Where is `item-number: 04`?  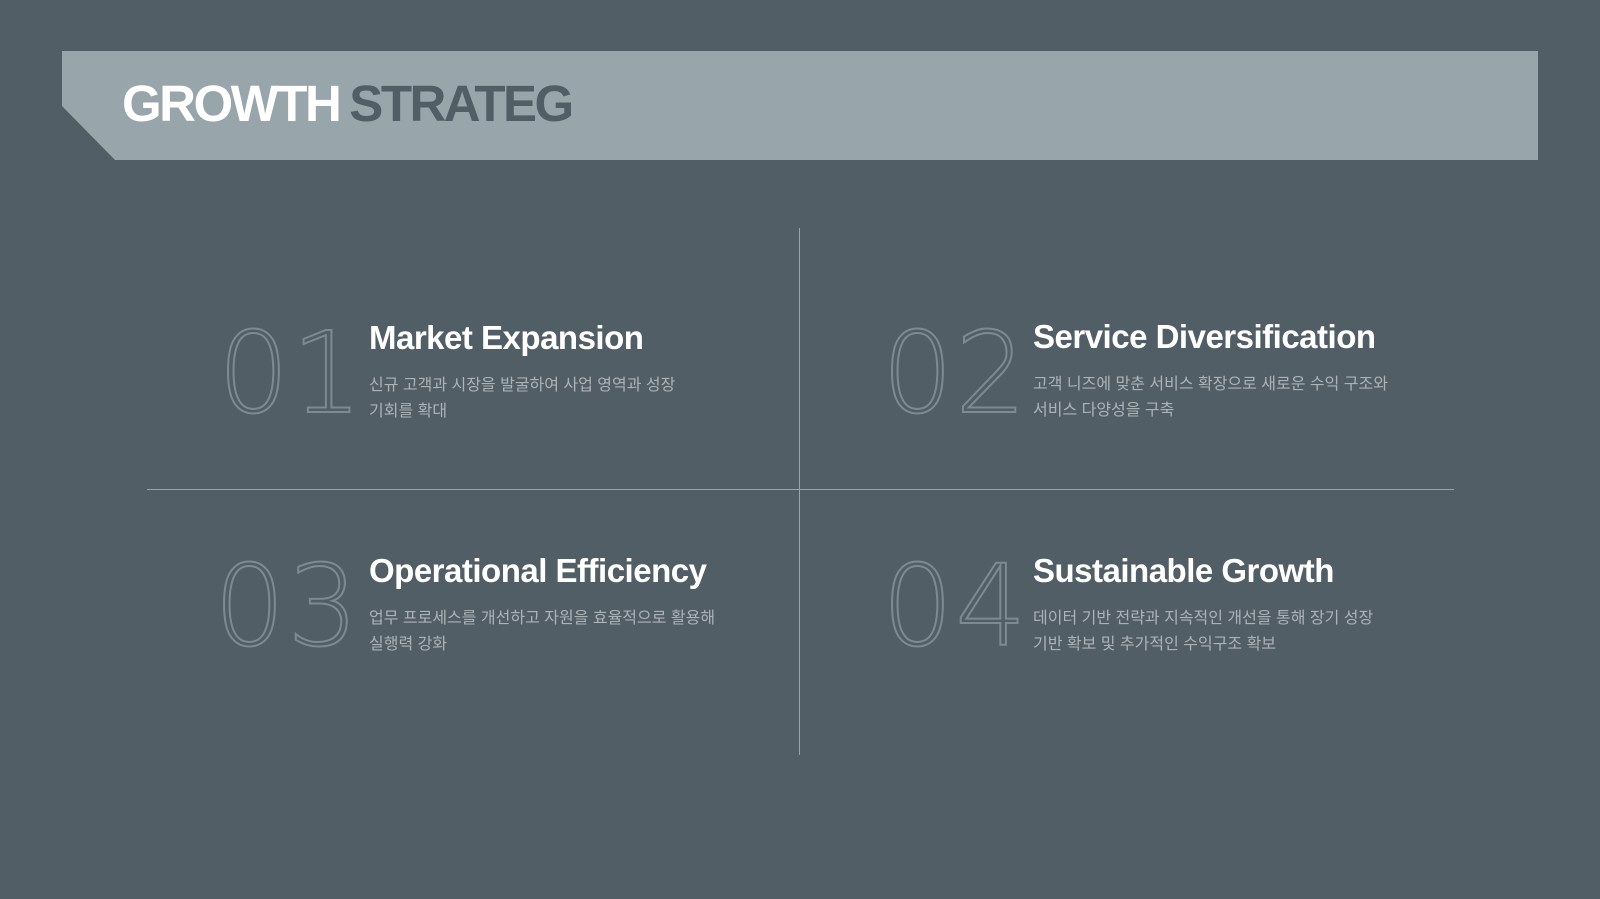 item-number: 04 is located at coordinates (955, 607).